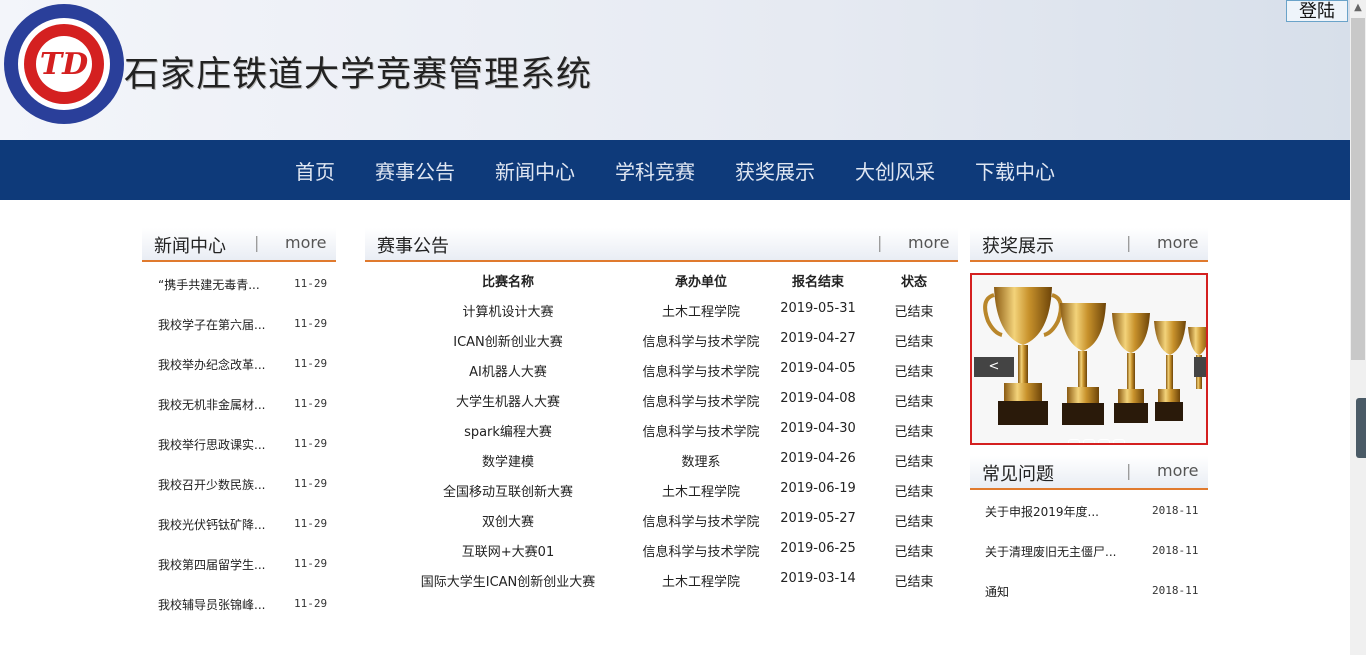 The image size is (1366, 655). I want to click on news-more-link: more, so click(305, 242).